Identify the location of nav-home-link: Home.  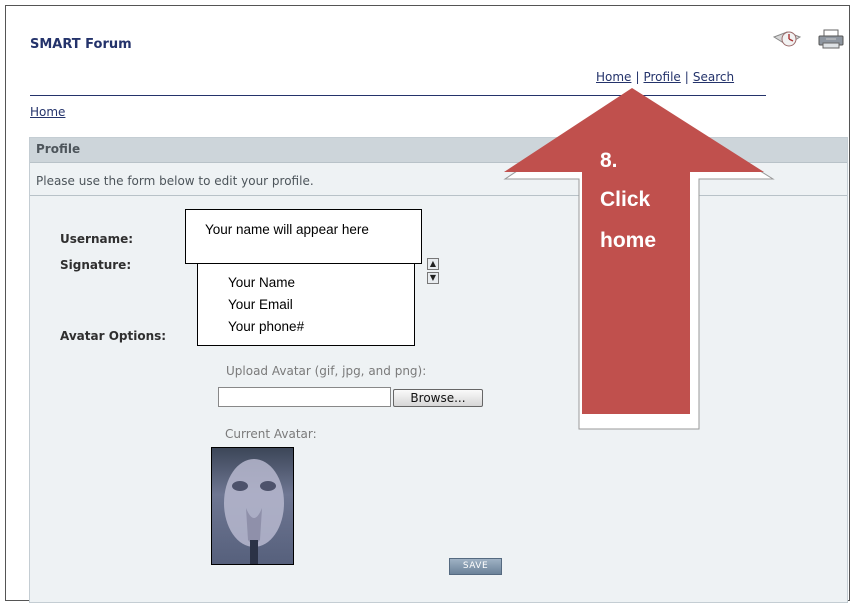
(613, 77).